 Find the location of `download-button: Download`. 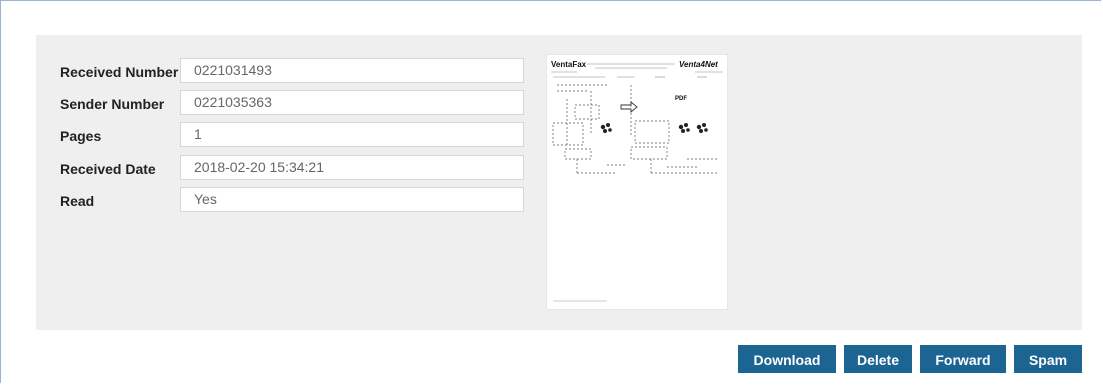

download-button: Download is located at coordinates (787, 359).